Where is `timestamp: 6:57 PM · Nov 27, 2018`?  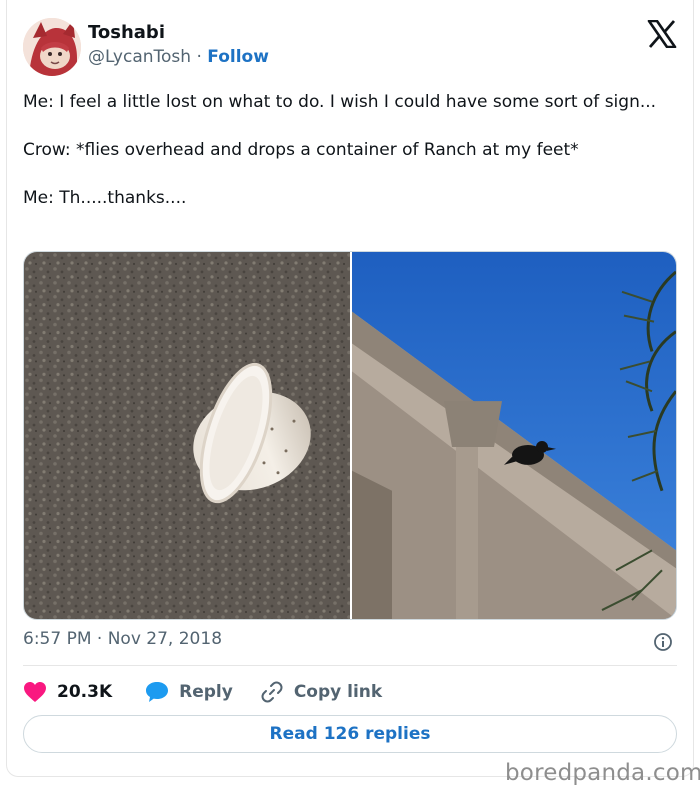 timestamp: 6:57 PM · Nov 27, 2018 is located at coordinates (122, 639).